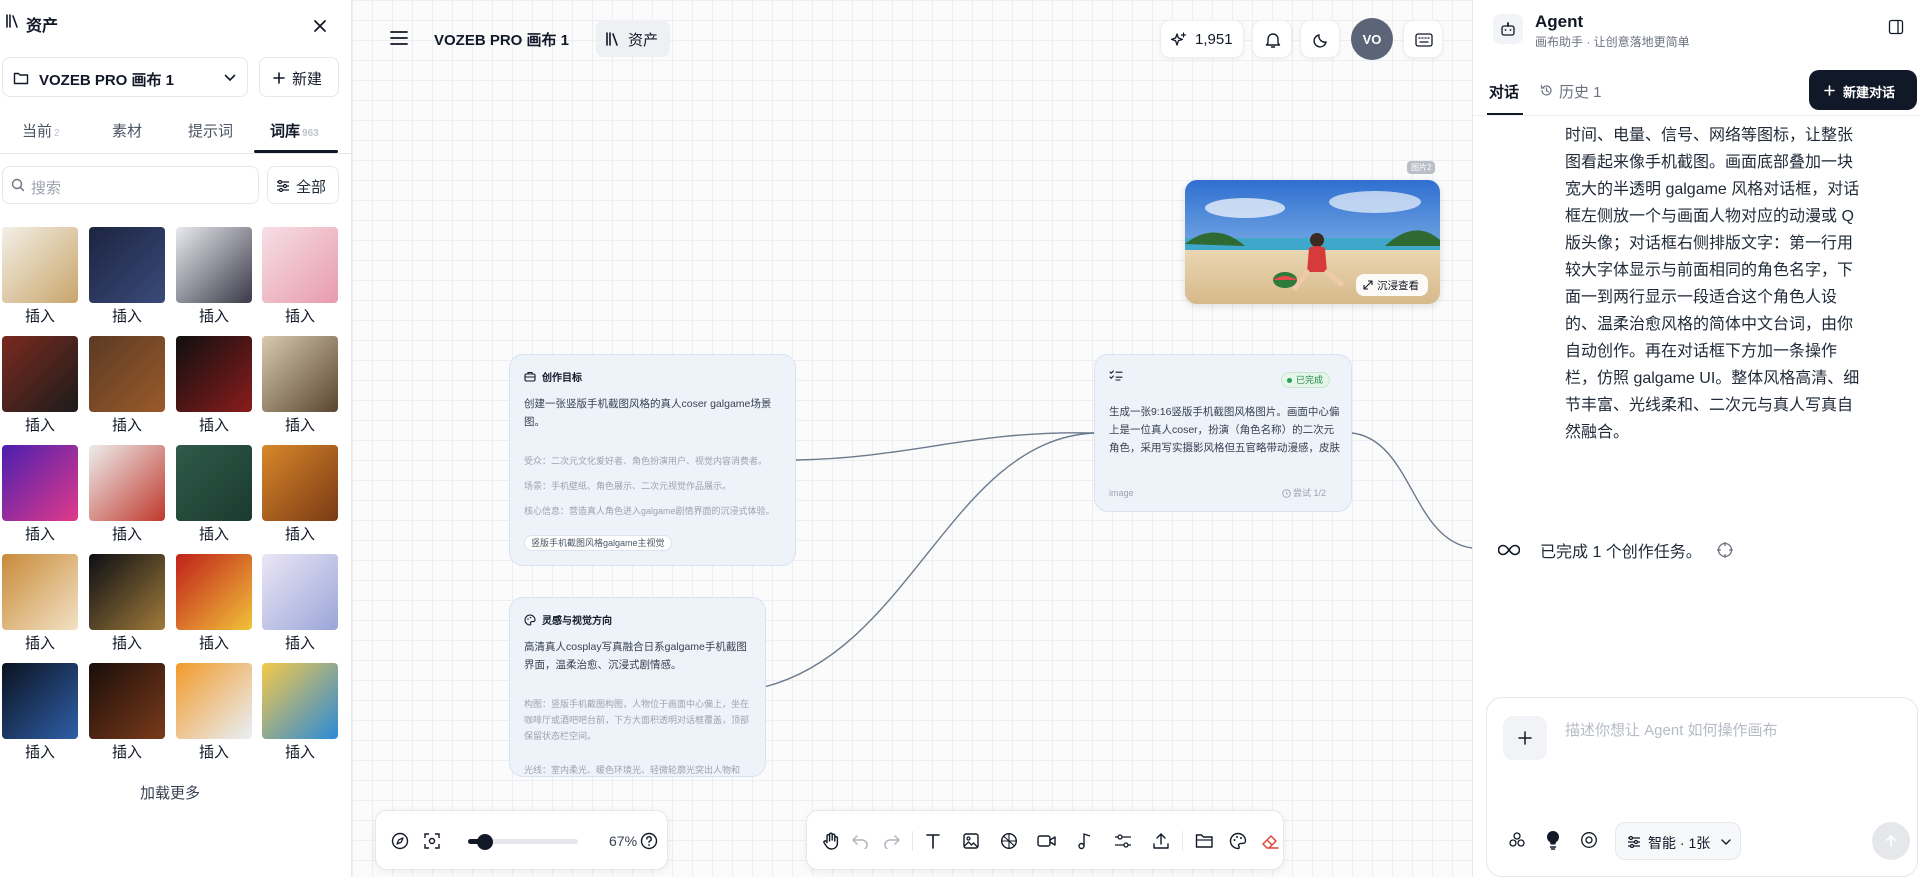 This screenshot has height=877, width=1920. Describe the element at coordinates (649, 841) in the screenshot. I see `help-icon` at that location.